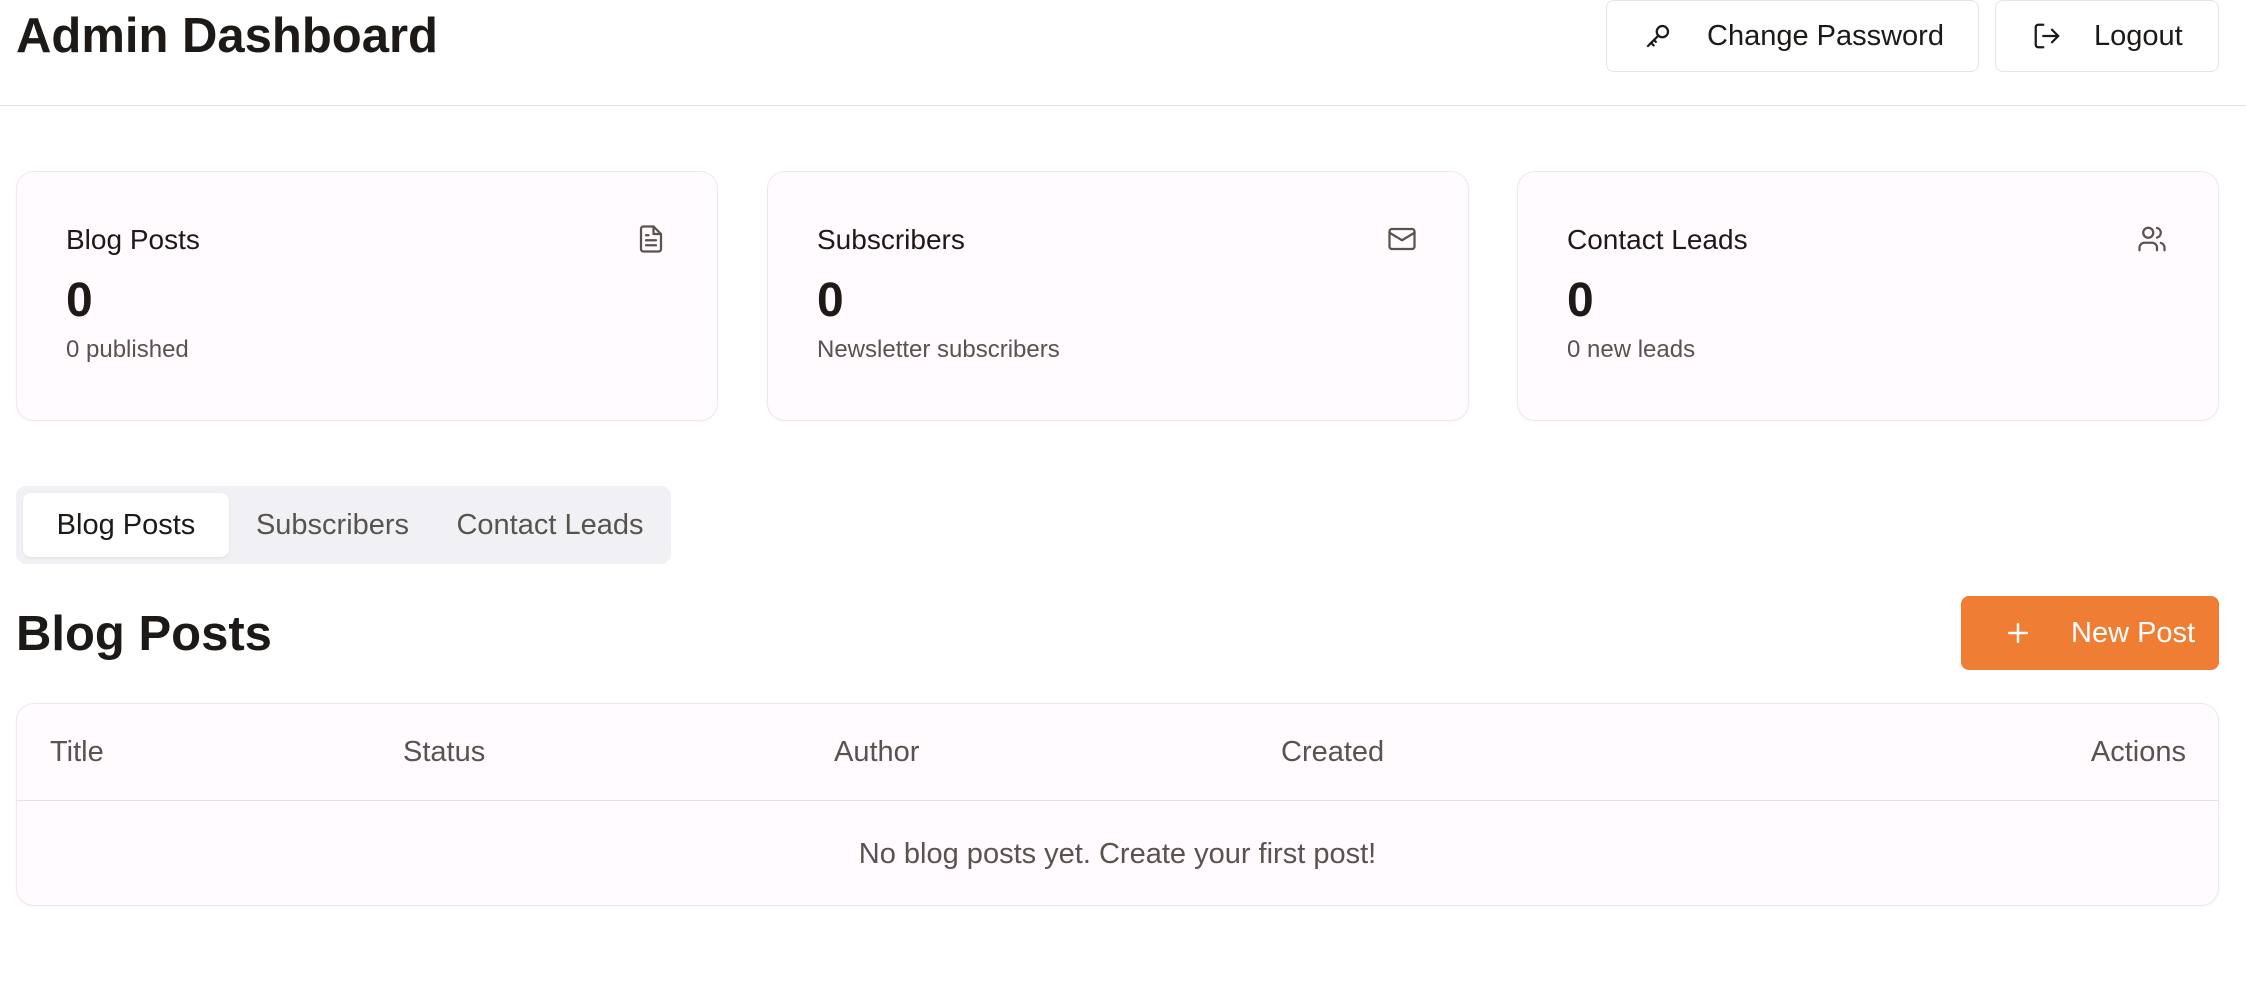 This screenshot has height=986, width=2246. I want to click on column-header-status: Status, so click(444, 752).